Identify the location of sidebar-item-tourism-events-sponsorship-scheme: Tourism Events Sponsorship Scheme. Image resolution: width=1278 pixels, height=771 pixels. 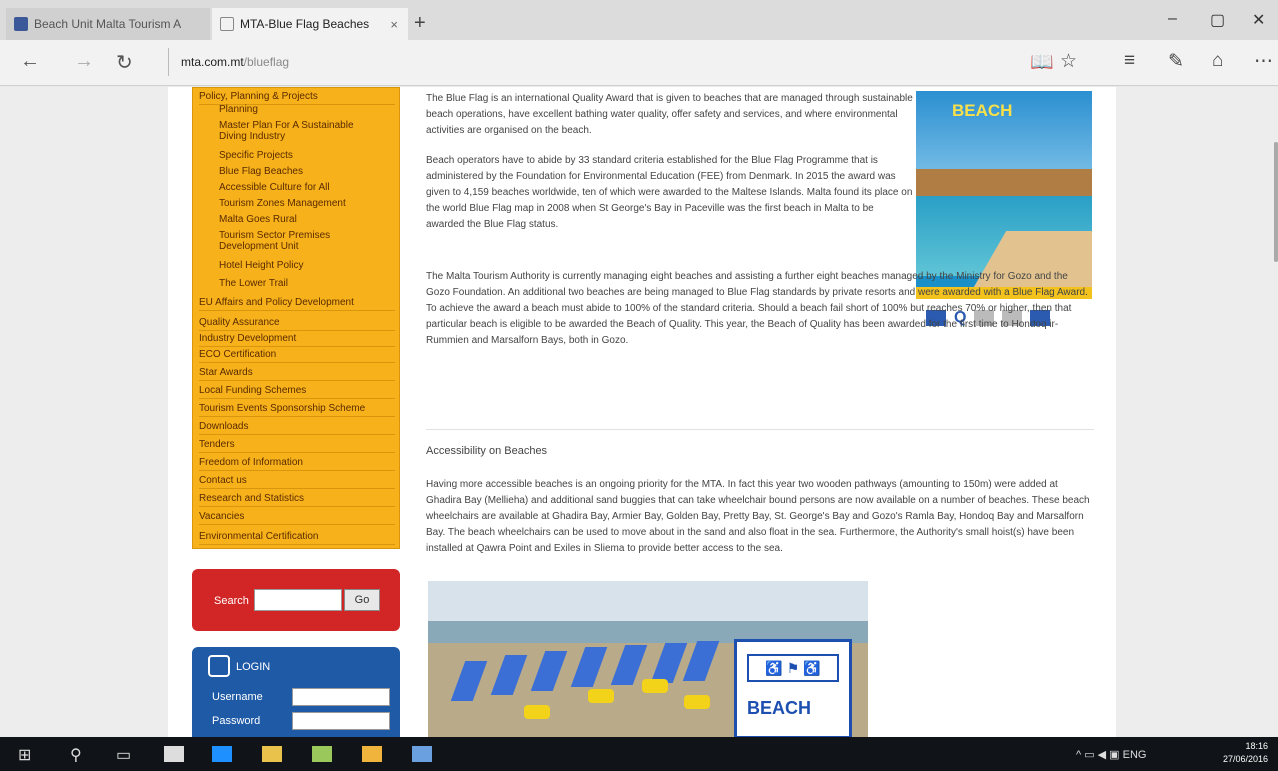
(297, 408).